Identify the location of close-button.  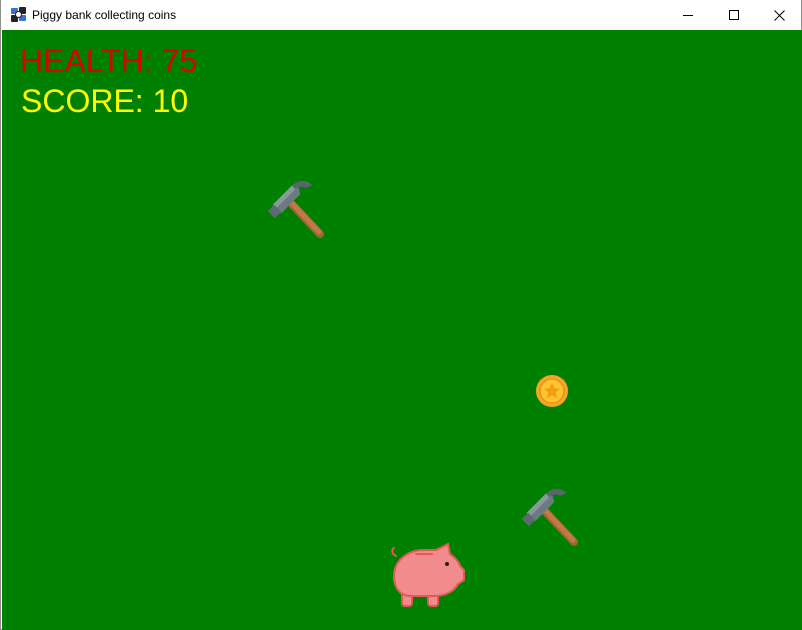
(779, 15).